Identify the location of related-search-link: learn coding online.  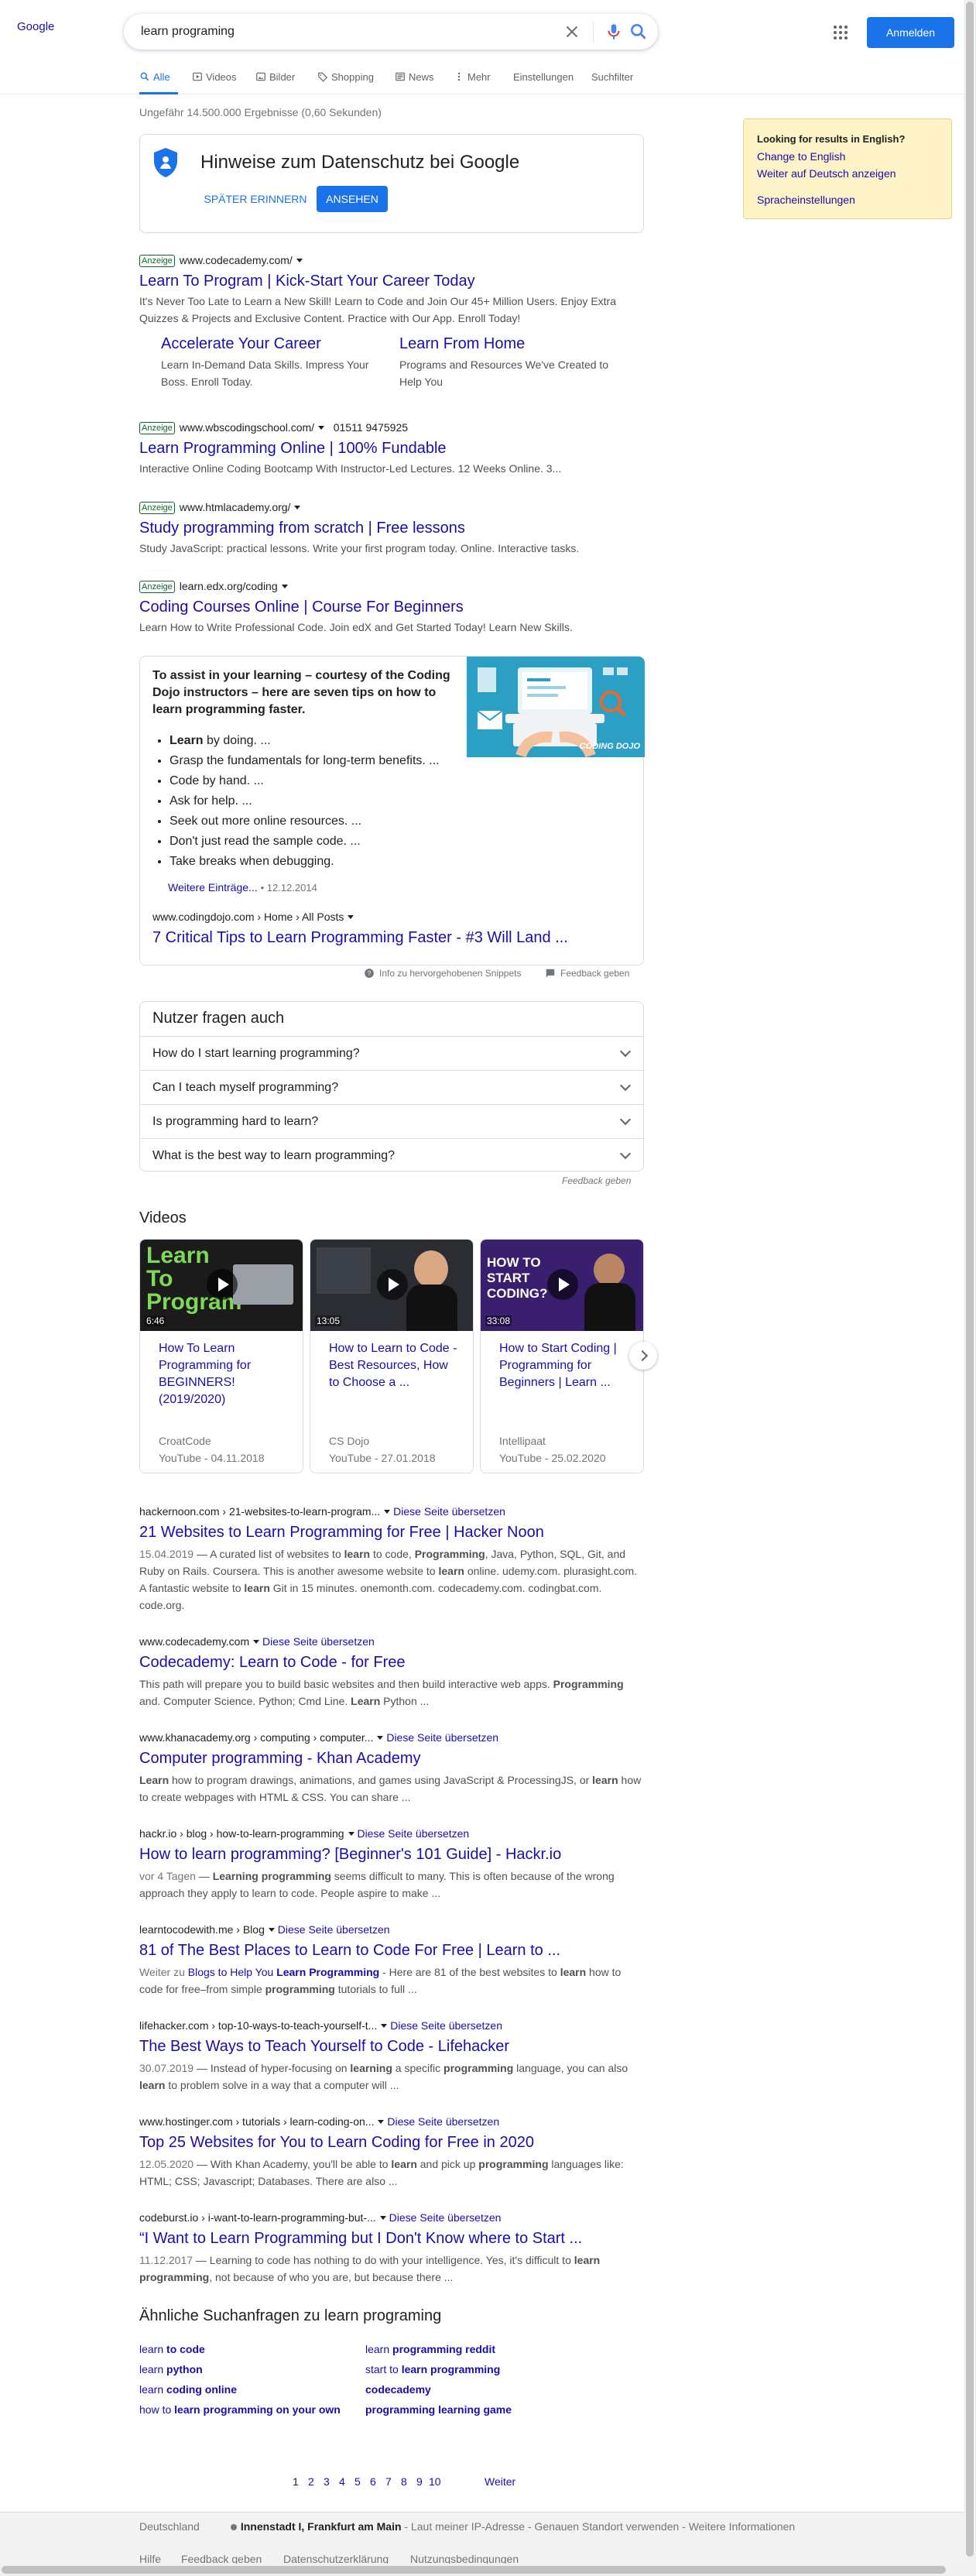
(188, 2389).